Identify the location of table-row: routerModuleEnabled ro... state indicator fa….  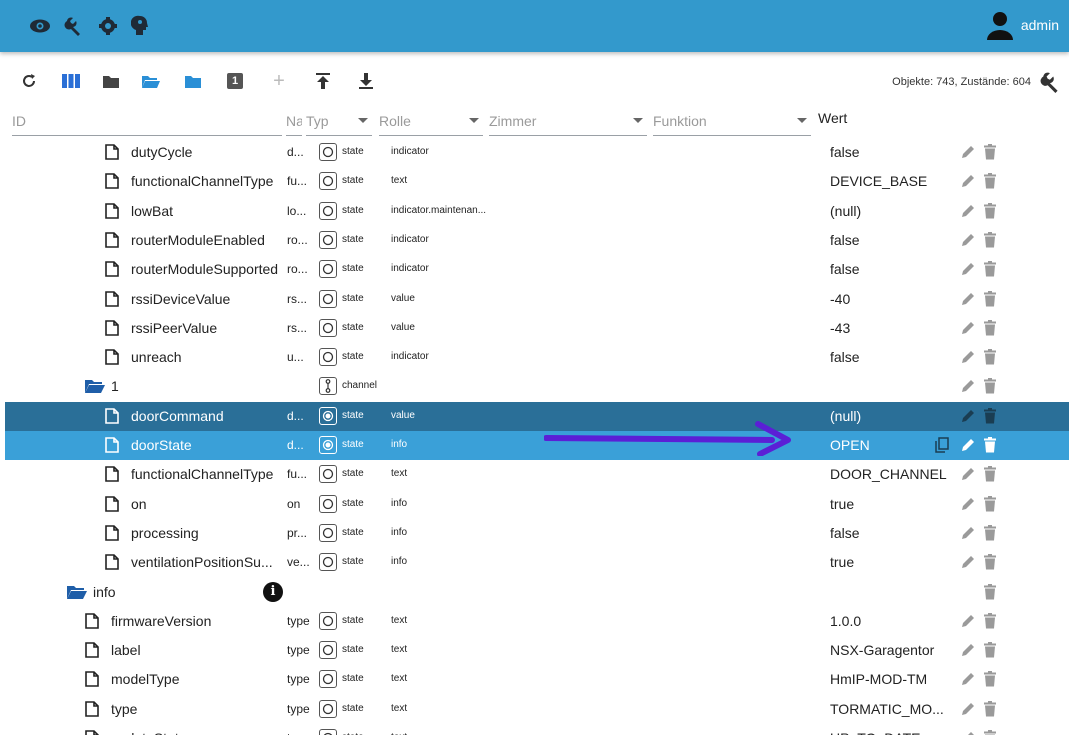
(537, 240).